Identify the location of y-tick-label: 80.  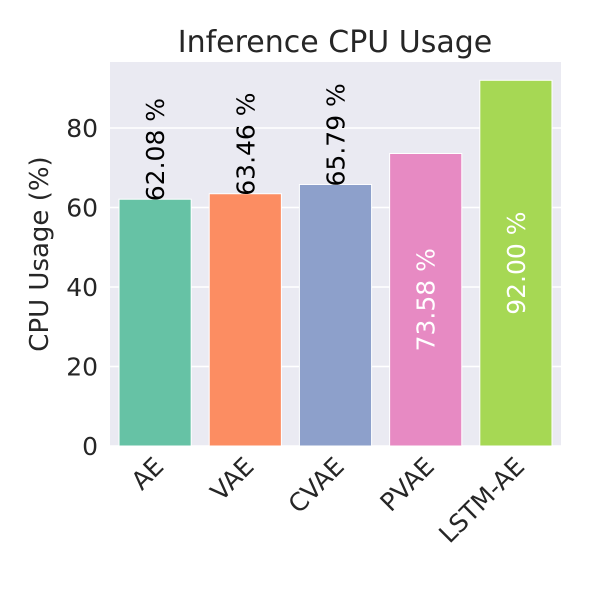
(82, 128).